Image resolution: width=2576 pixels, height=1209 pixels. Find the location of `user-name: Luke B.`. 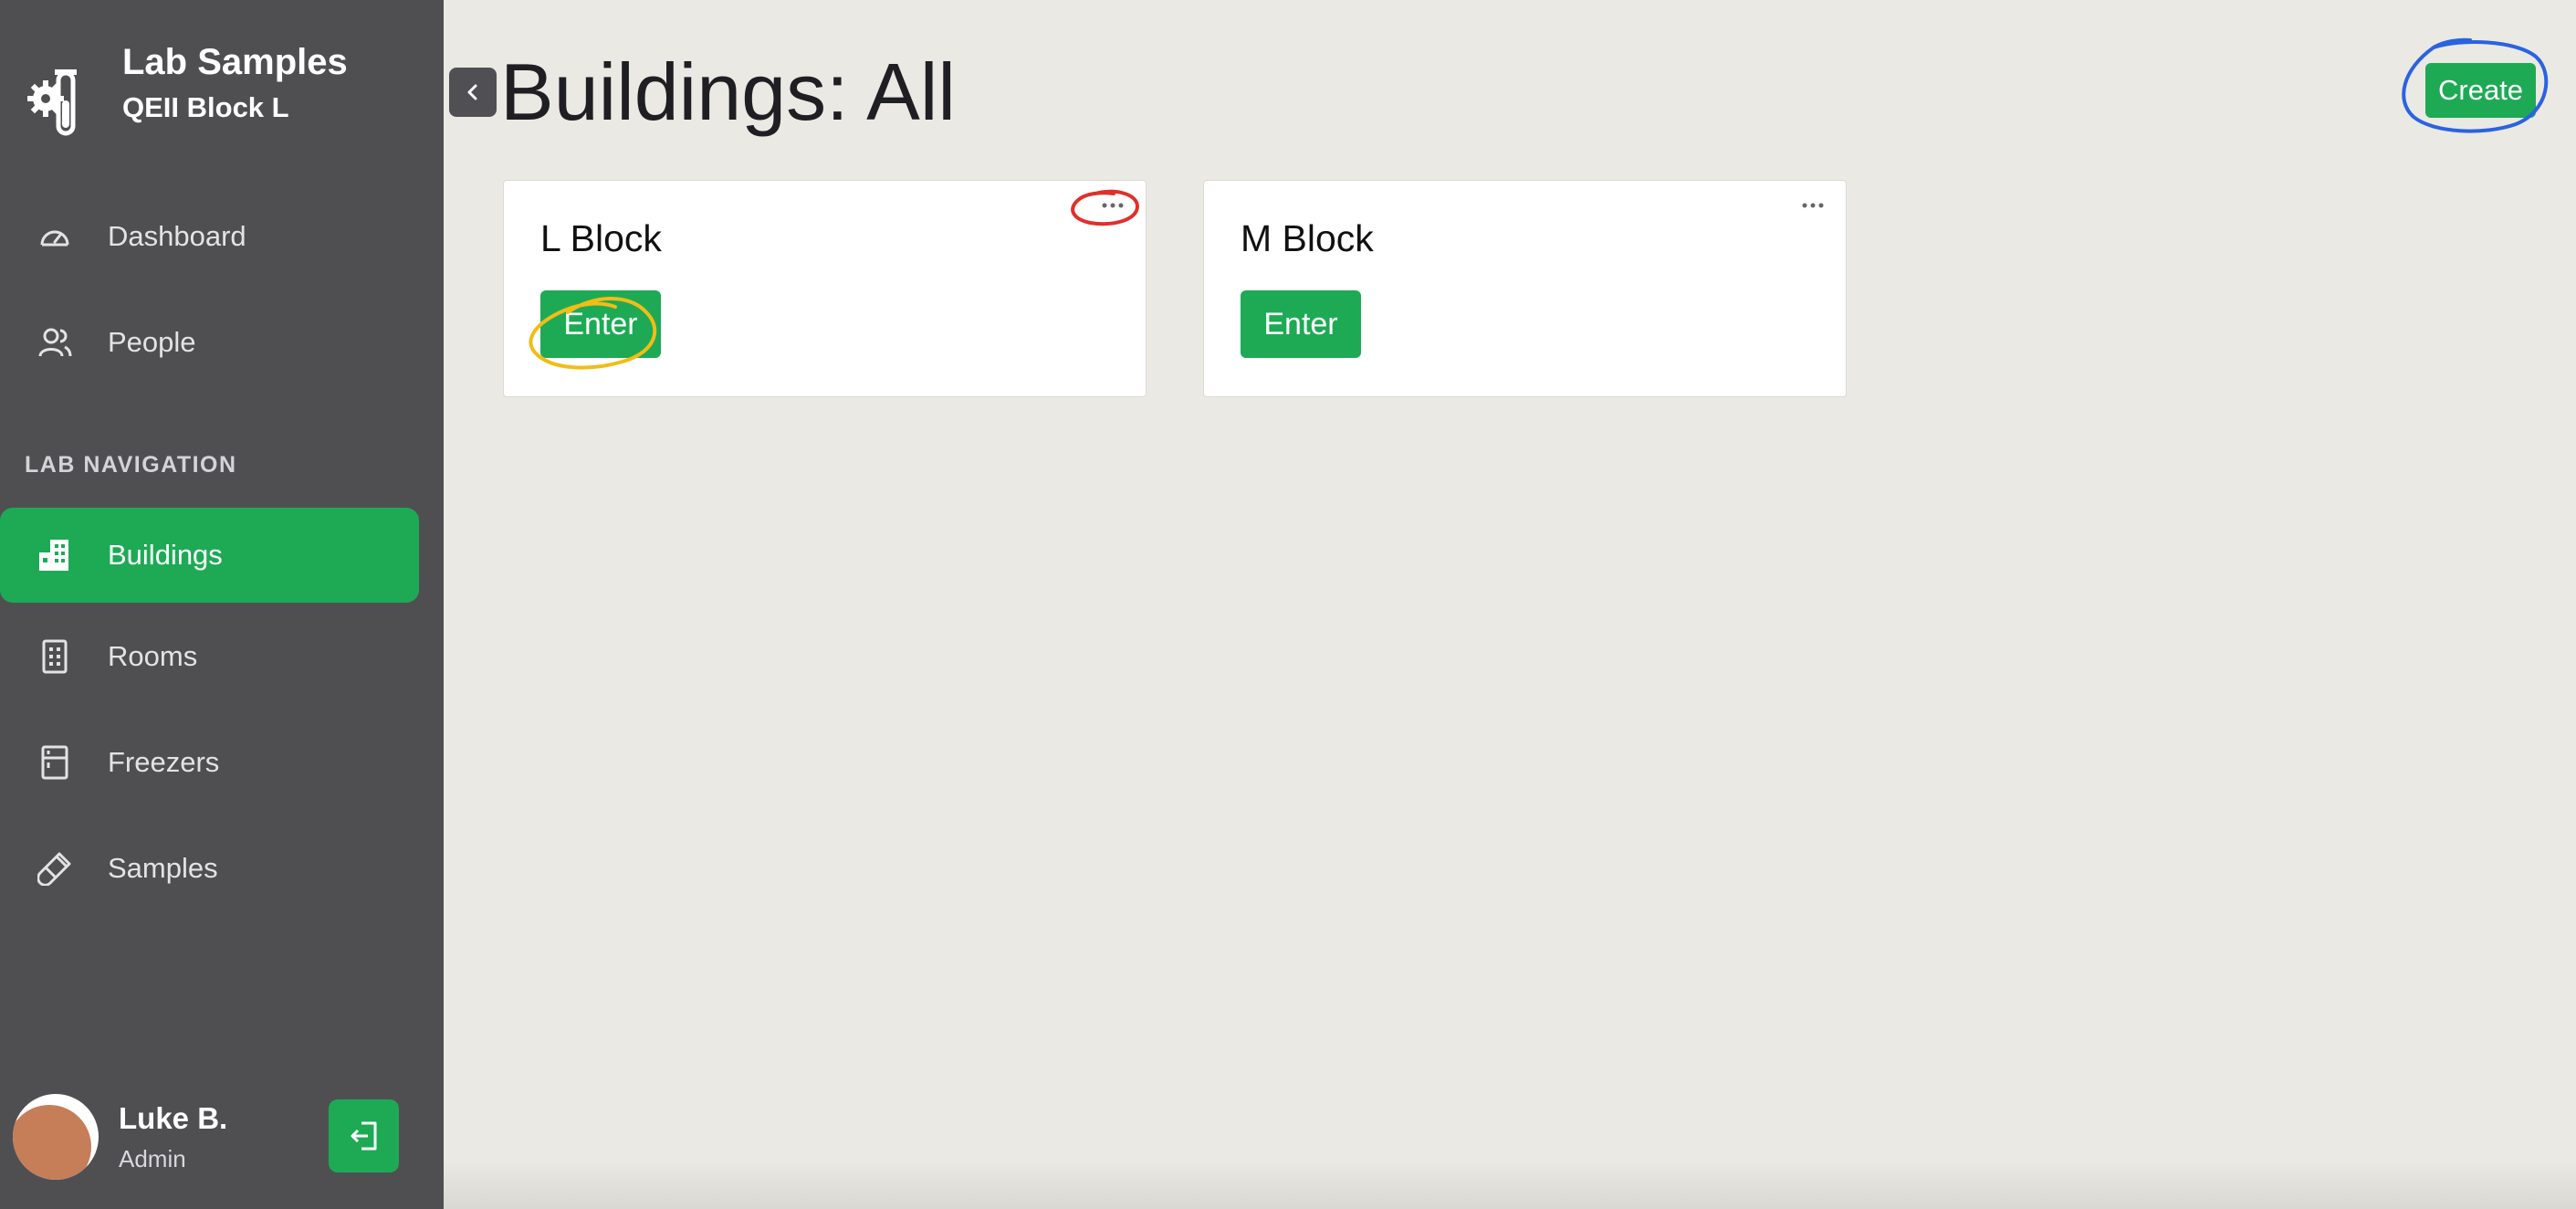

user-name: Luke B. is located at coordinates (174, 1117).